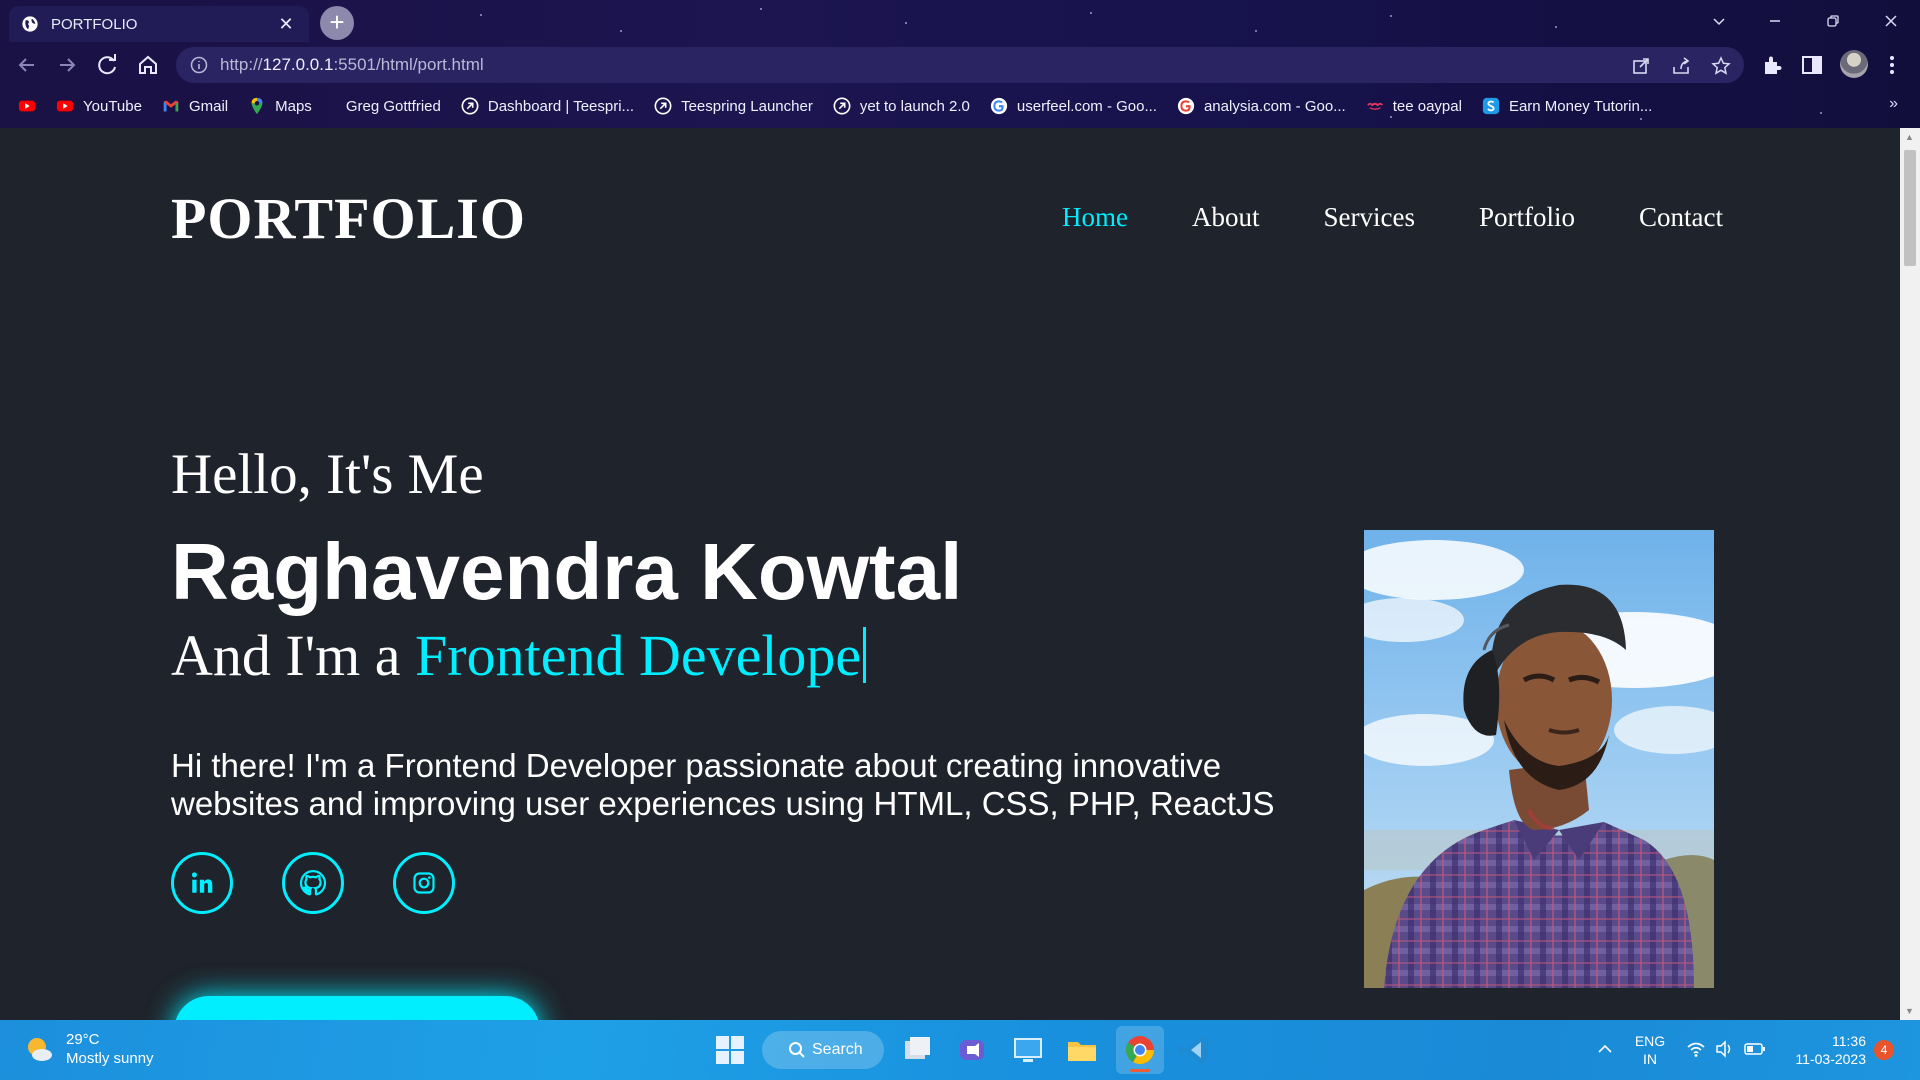 The width and height of the screenshot is (1920, 1080). I want to click on chevron-down-icon, so click(1719, 21).